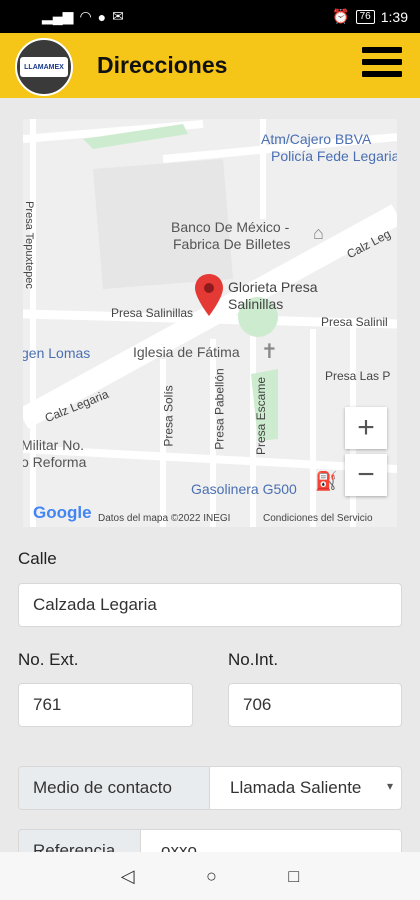 The image size is (420, 900). Describe the element at coordinates (230, 227) in the screenshot. I see `map-label-banco-1: Banco De México -` at that location.